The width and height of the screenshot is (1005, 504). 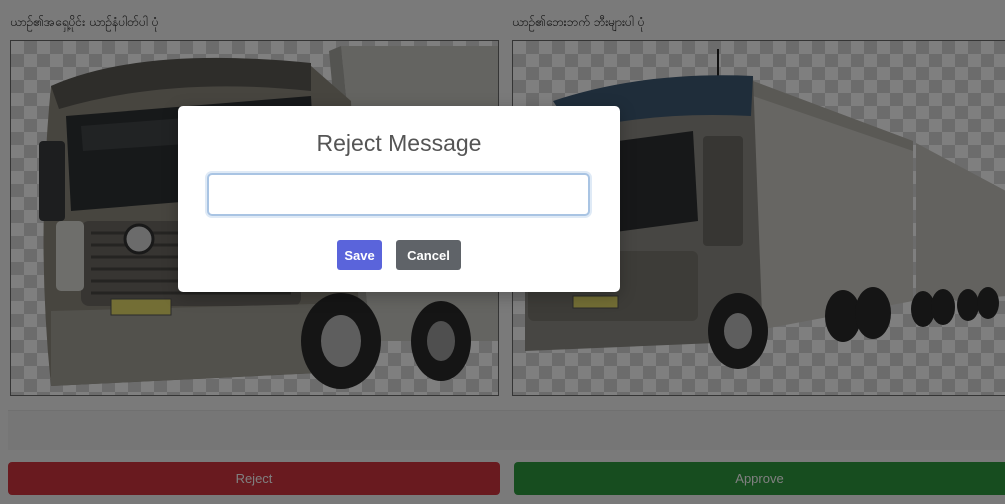 What do you see at coordinates (428, 255) in the screenshot?
I see `cancel-button: Cancel` at bounding box center [428, 255].